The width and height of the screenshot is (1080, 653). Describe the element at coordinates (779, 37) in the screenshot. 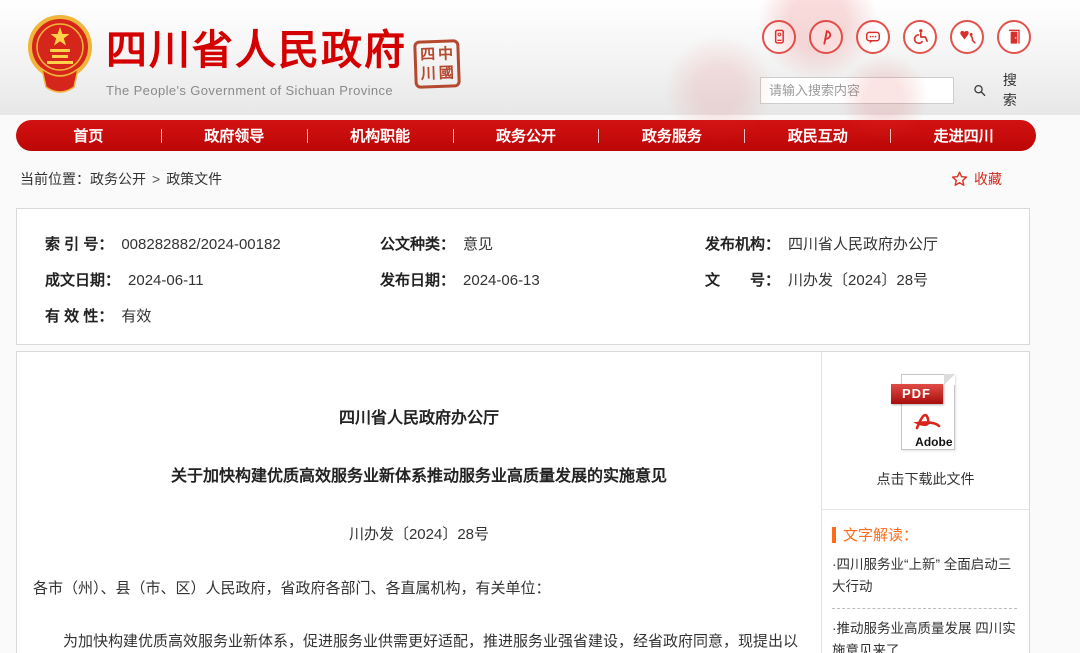

I see `mobile-icon` at that location.